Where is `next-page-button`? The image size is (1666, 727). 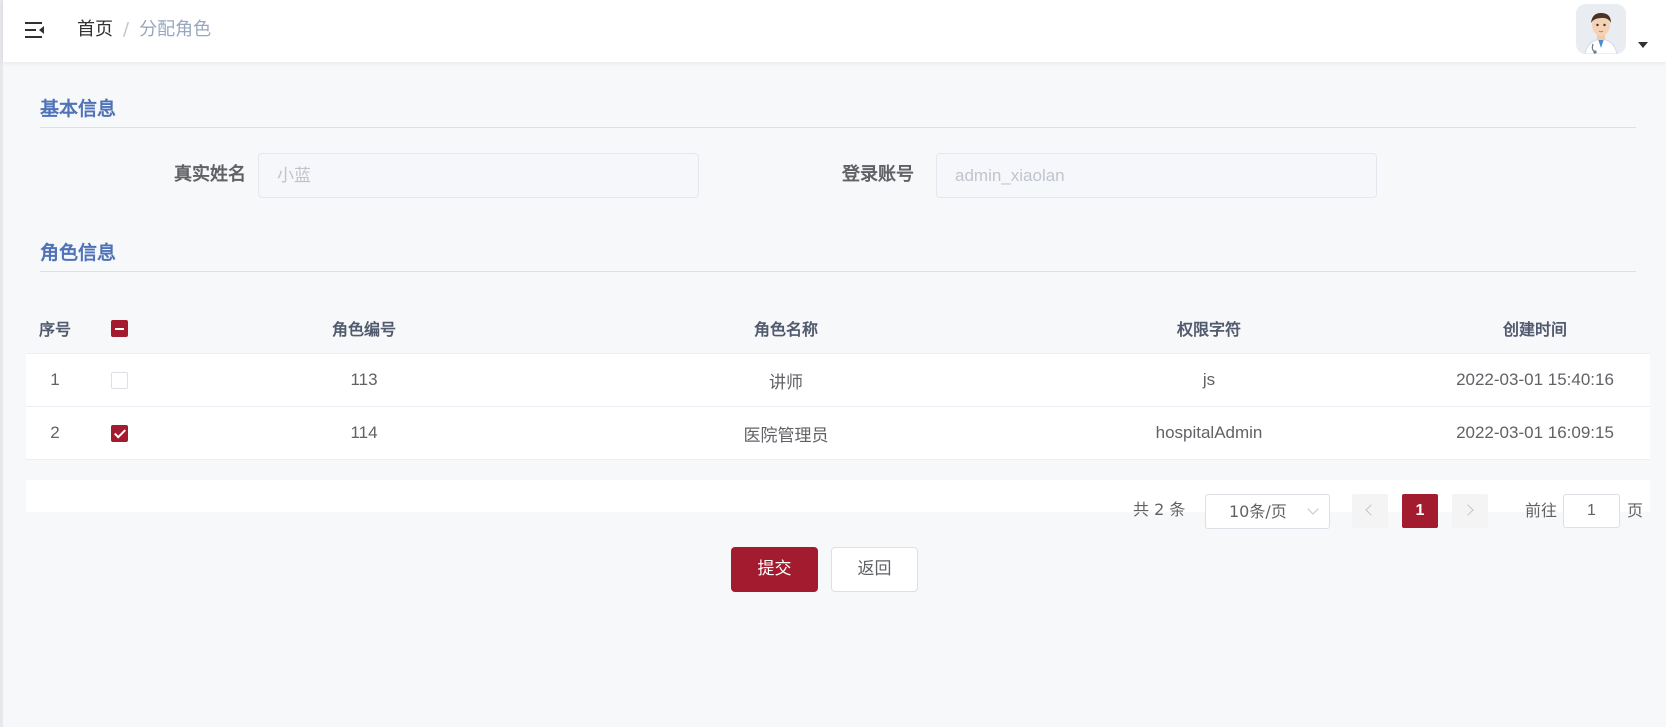 next-page-button is located at coordinates (1470, 511).